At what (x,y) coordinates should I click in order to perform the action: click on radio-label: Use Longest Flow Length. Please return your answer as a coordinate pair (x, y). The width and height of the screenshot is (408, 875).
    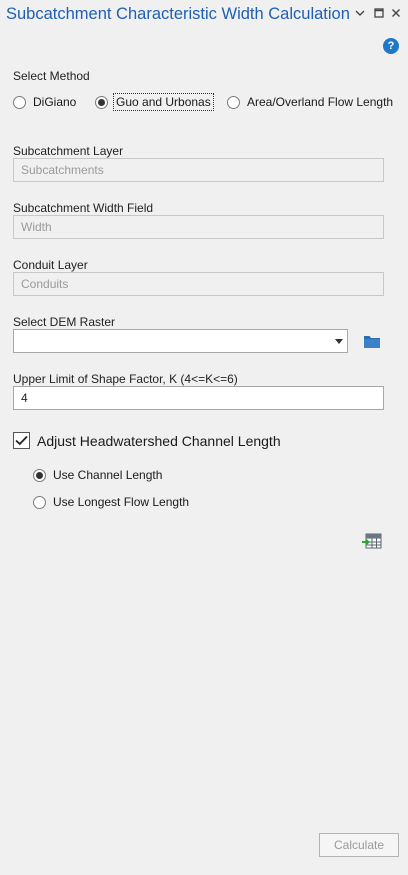
    Looking at the image, I should click on (121, 502).